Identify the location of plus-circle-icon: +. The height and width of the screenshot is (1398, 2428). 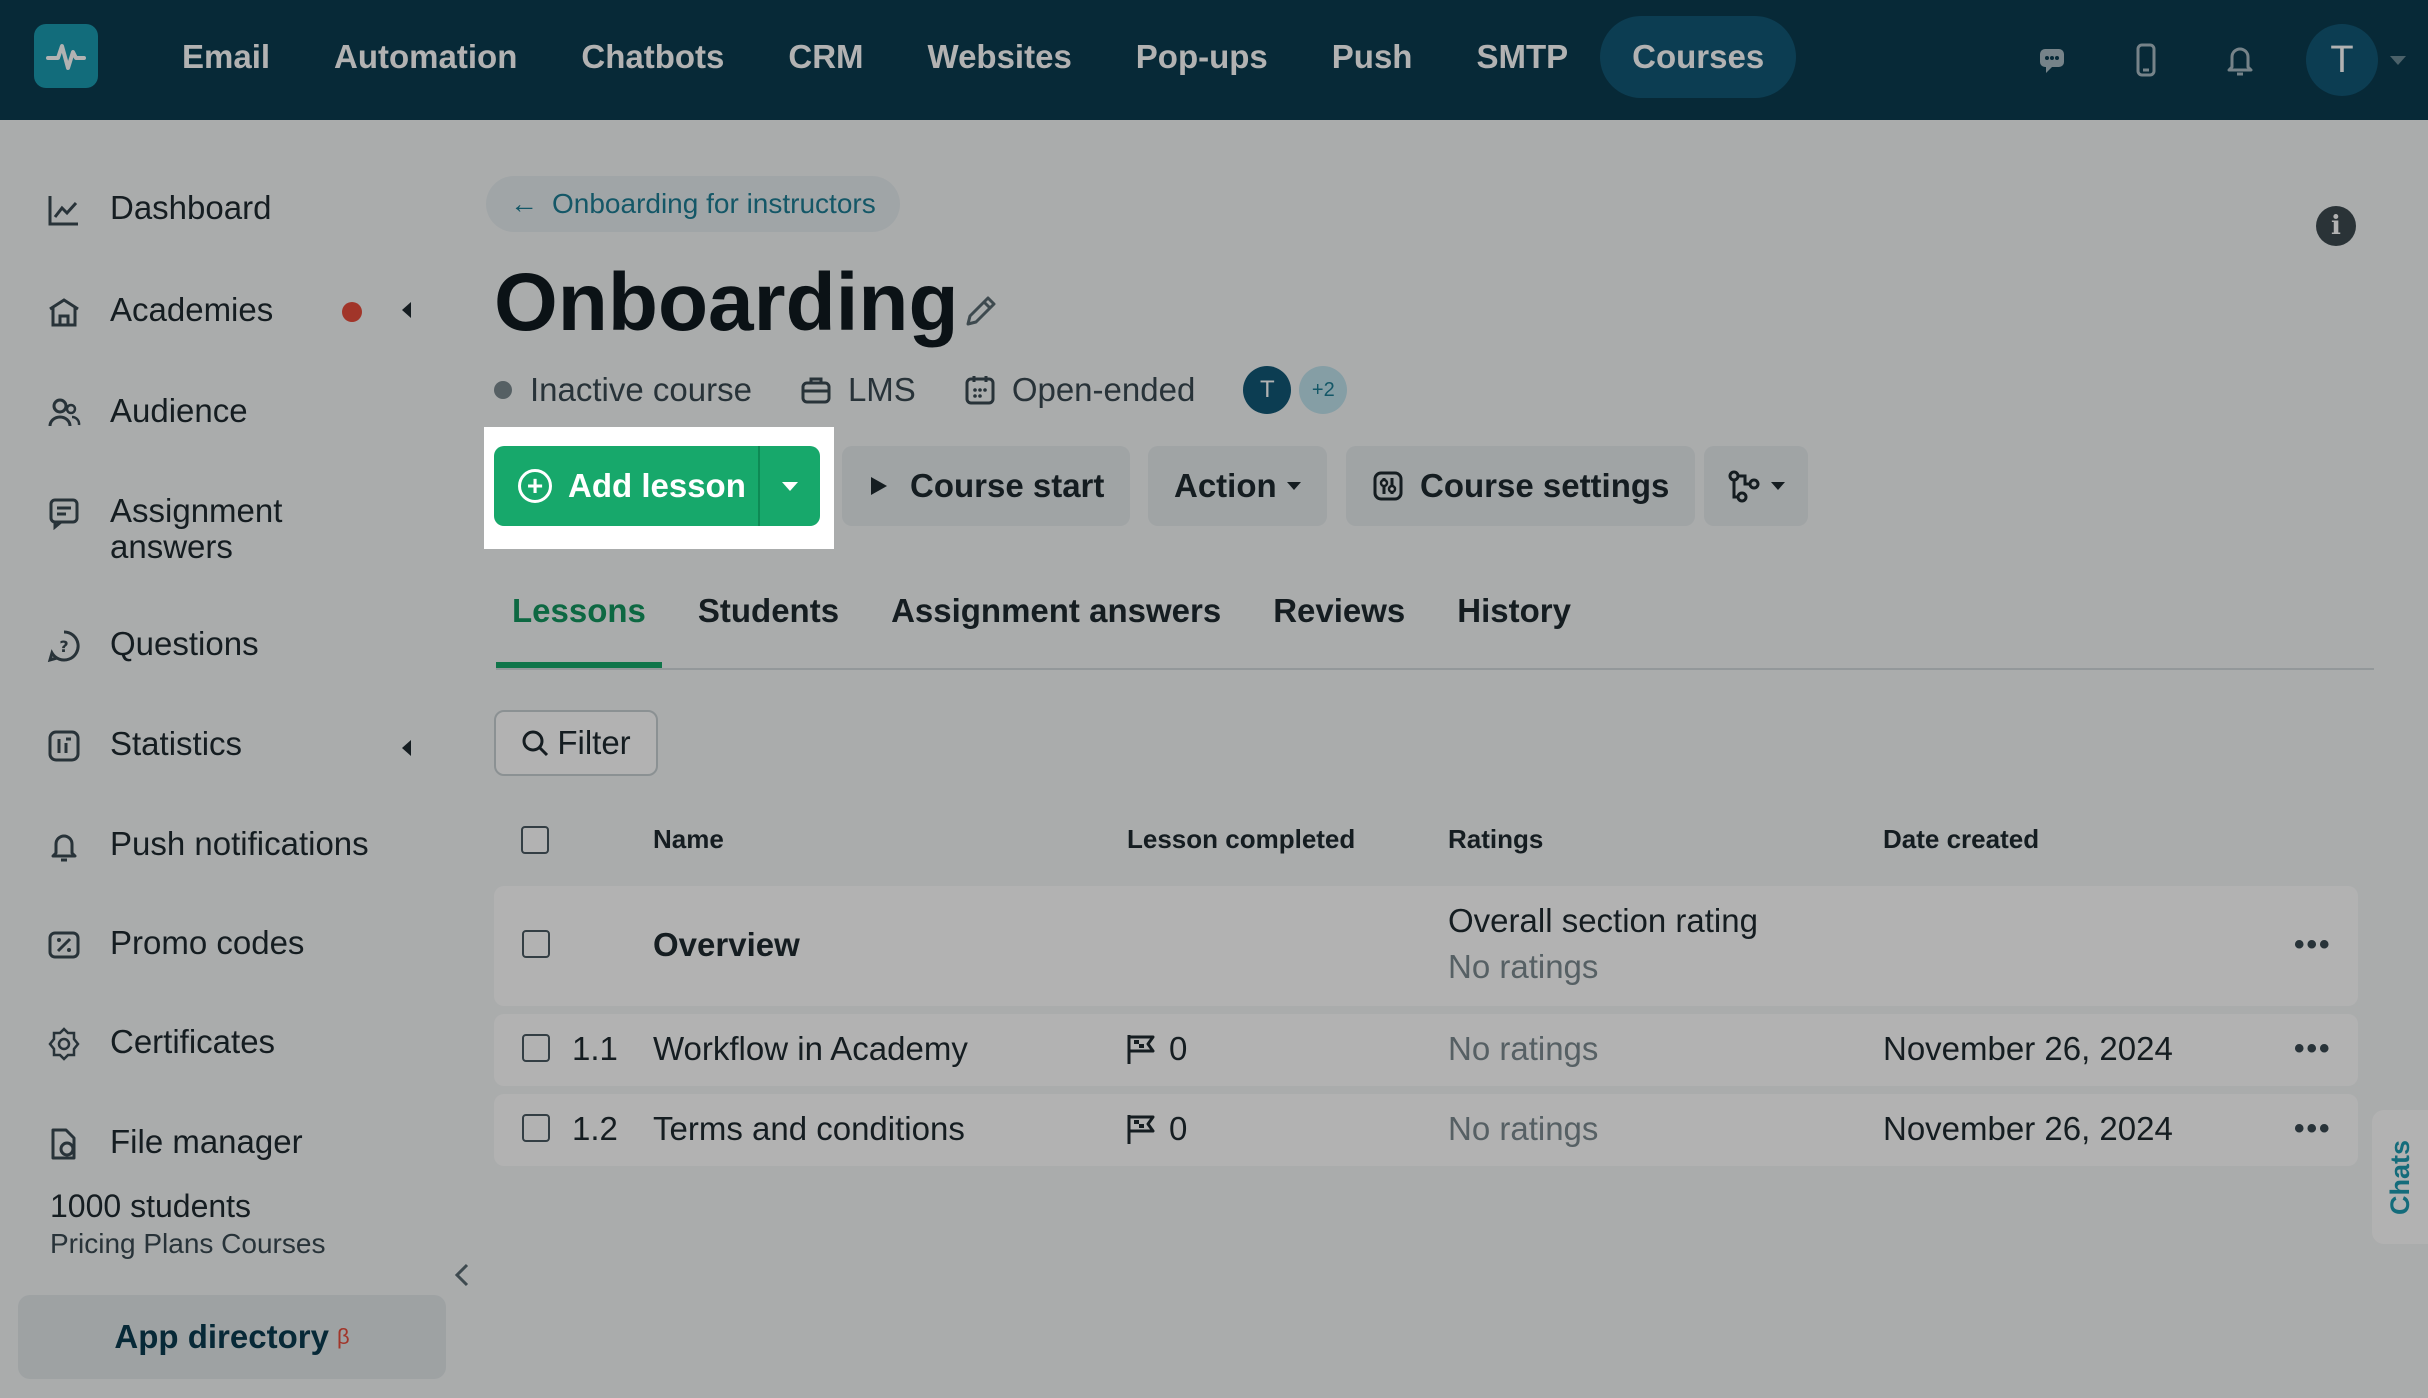
(535, 486).